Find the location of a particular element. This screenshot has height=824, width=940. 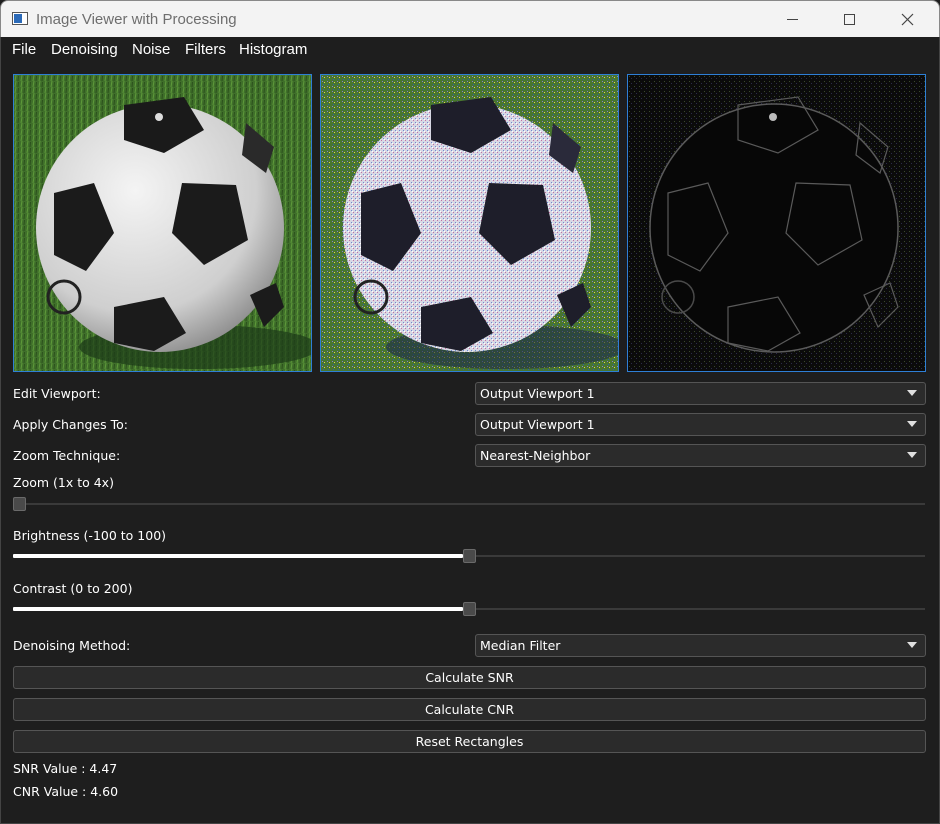

contrast-slider-fill is located at coordinates (238, 609).